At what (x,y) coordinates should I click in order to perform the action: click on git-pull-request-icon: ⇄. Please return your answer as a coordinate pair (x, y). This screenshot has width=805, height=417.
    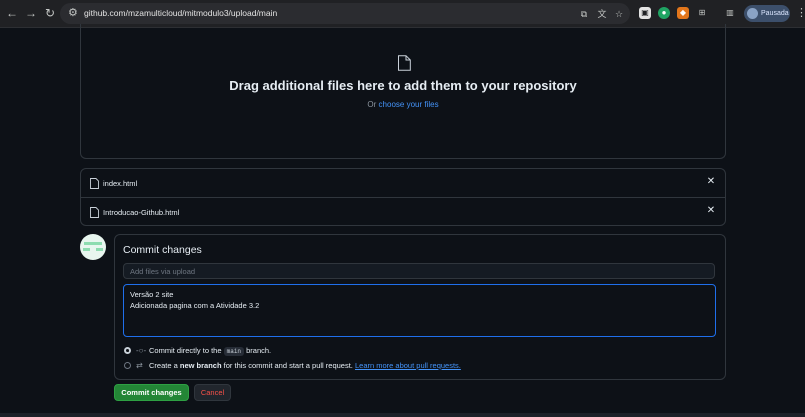
    Looking at the image, I should click on (139, 365).